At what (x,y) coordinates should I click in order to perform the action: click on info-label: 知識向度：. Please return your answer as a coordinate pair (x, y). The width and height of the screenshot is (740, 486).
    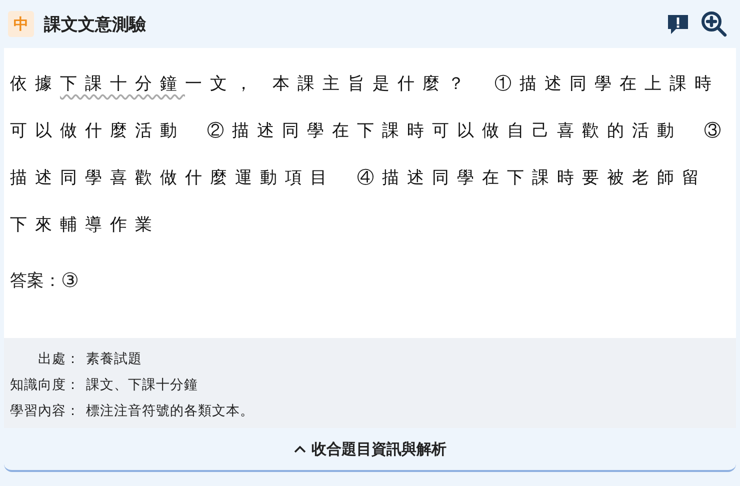
    Looking at the image, I should click on (44, 385).